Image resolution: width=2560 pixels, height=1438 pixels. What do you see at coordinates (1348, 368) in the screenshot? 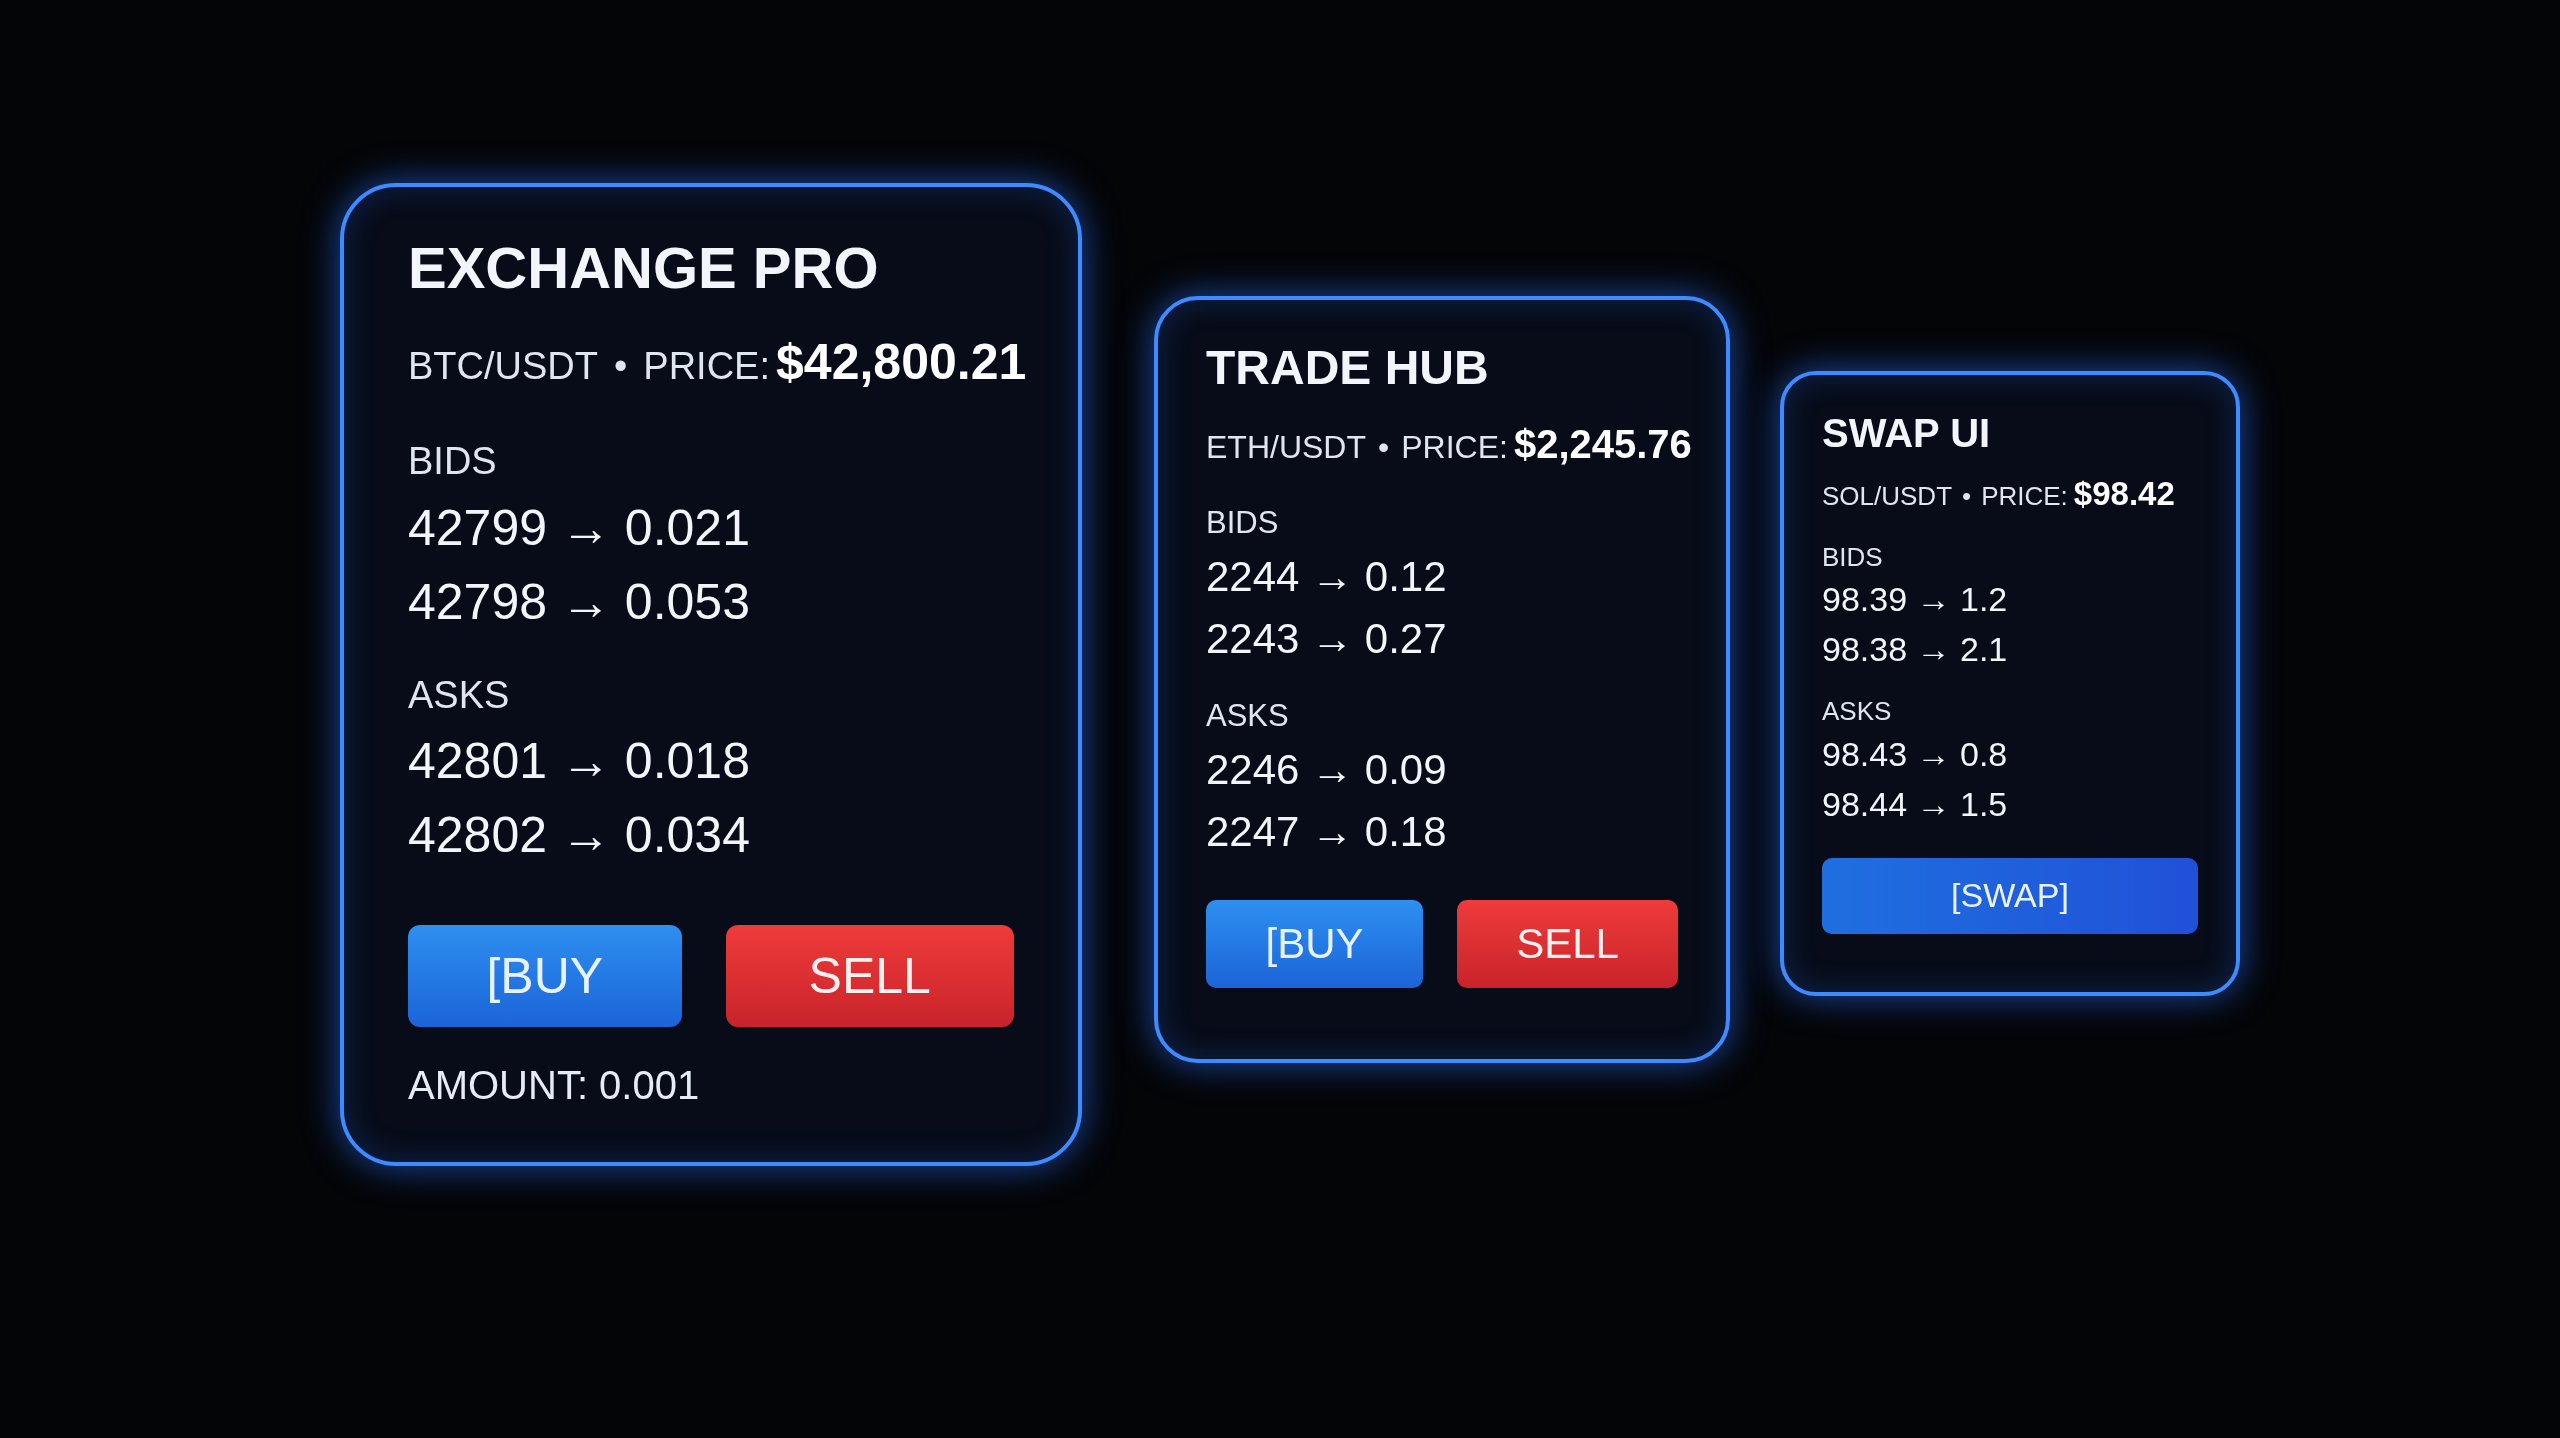
I see `card-title: TRADE HUB` at bounding box center [1348, 368].